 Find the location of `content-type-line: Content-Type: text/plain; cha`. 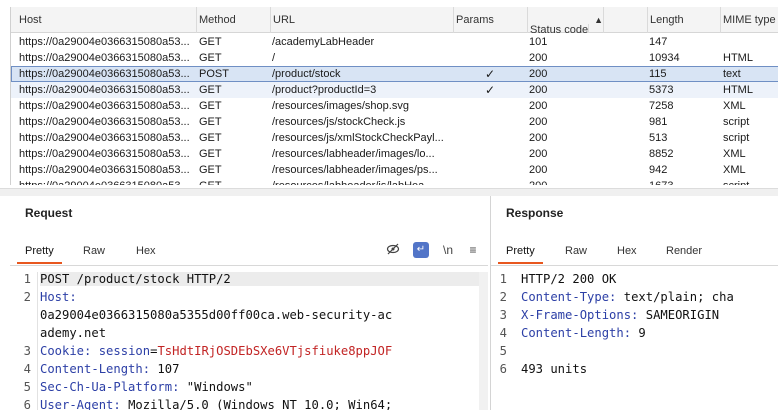

content-type-line: Content-Type: text/plain; cha is located at coordinates (627, 297).